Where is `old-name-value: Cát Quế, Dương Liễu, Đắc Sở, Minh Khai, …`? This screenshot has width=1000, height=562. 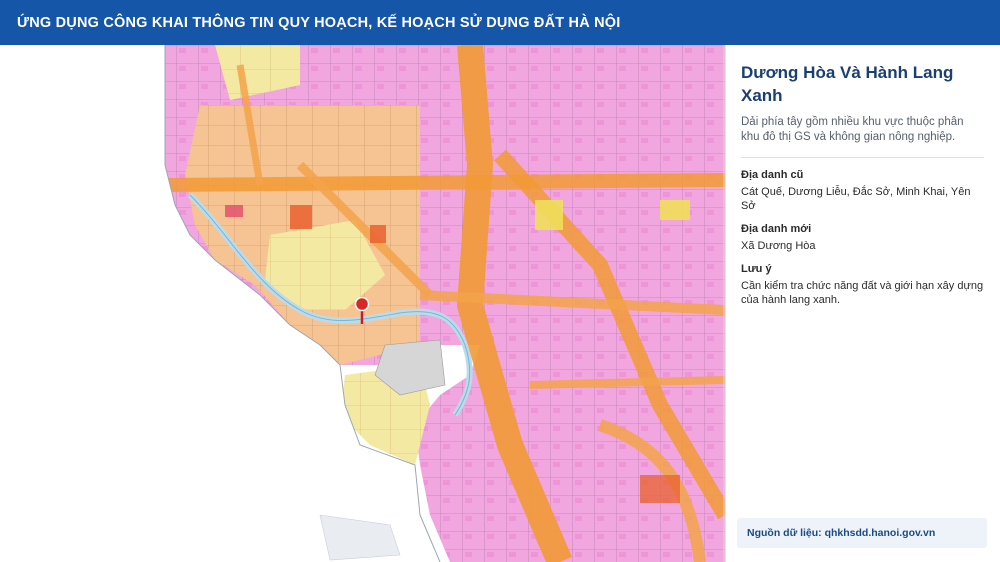 old-name-value: Cát Quế, Dương Liễu, Đắc Sở, Minh Khai, … is located at coordinates (856, 199).